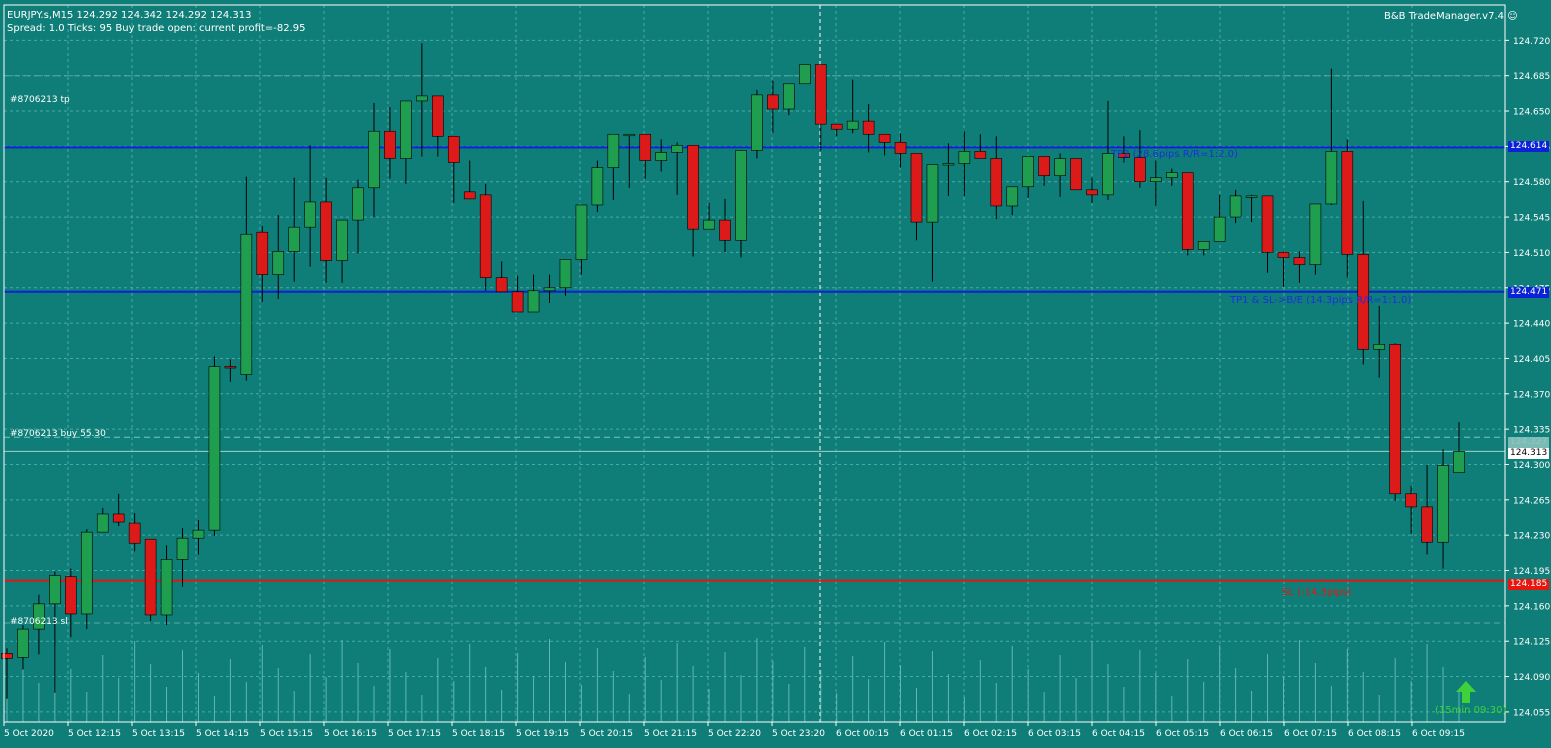 This screenshot has width=1551, height=748. I want to click on x-tick-label: 5 Oct 16:15, so click(350, 734).